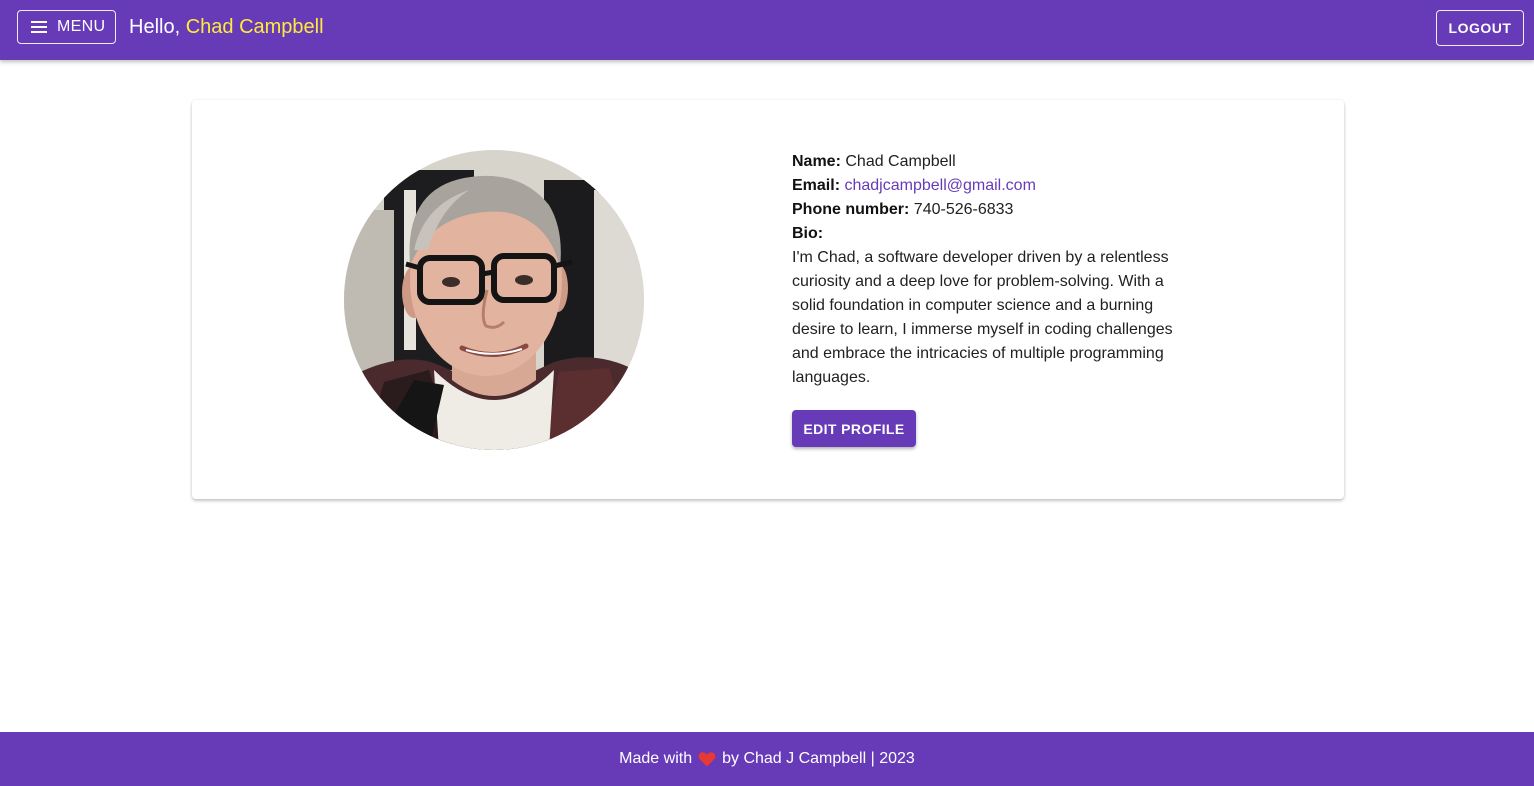 This screenshot has width=1534, height=786. I want to click on logout-button: LOGOUT, so click(1480, 28).